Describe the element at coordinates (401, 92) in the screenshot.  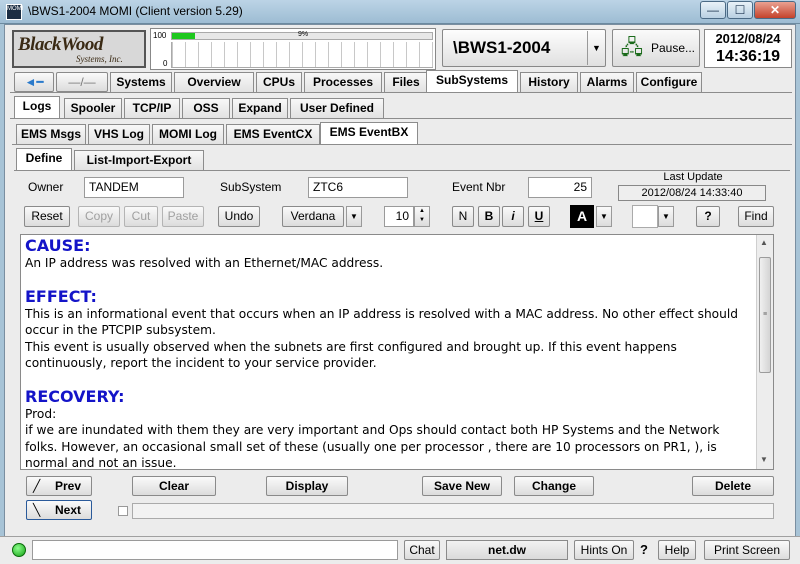
I see `main-tab-divider` at that location.